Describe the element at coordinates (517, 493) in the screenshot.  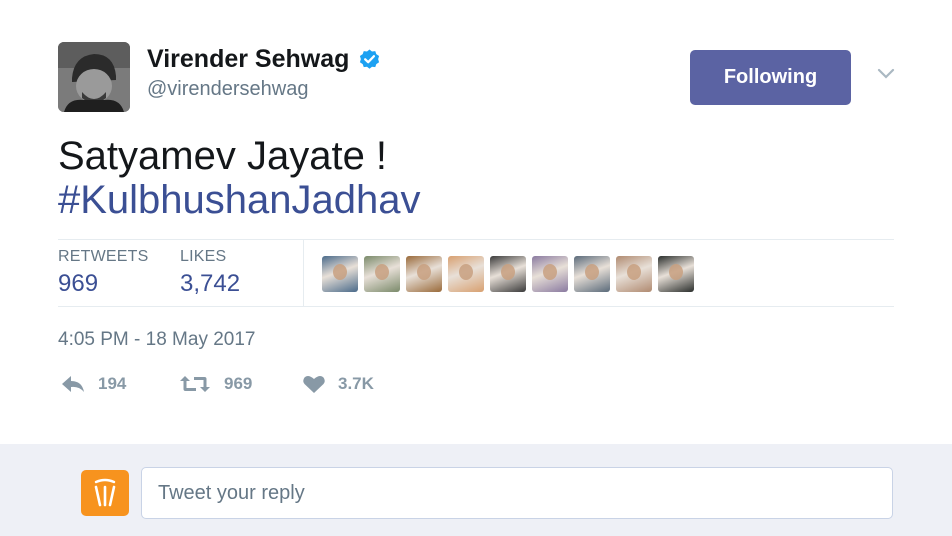
I see `reply-input` at that location.